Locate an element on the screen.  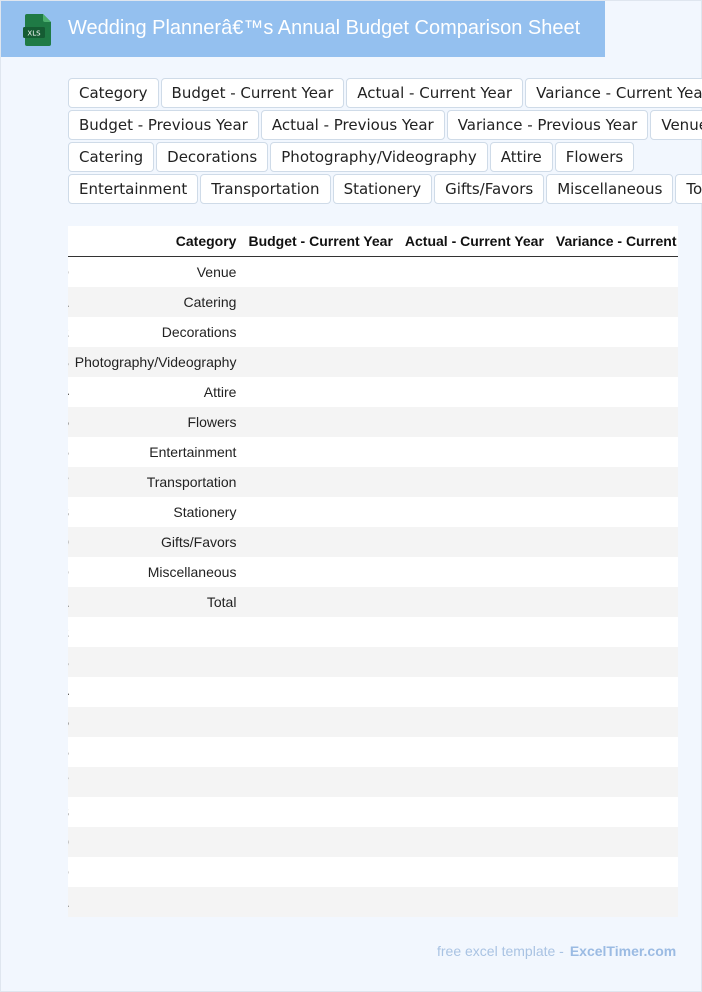
cell-category: Flowers is located at coordinates (155, 422).